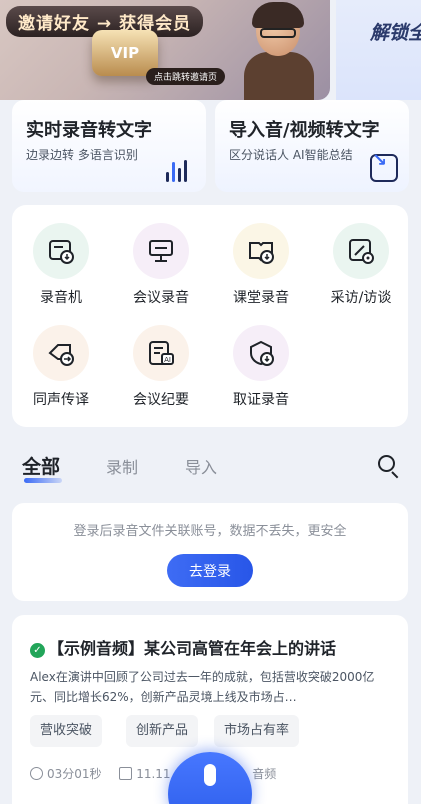 The image size is (421, 804). Describe the element at coordinates (378, 50) in the screenshot. I see `unlock-banner` at that location.